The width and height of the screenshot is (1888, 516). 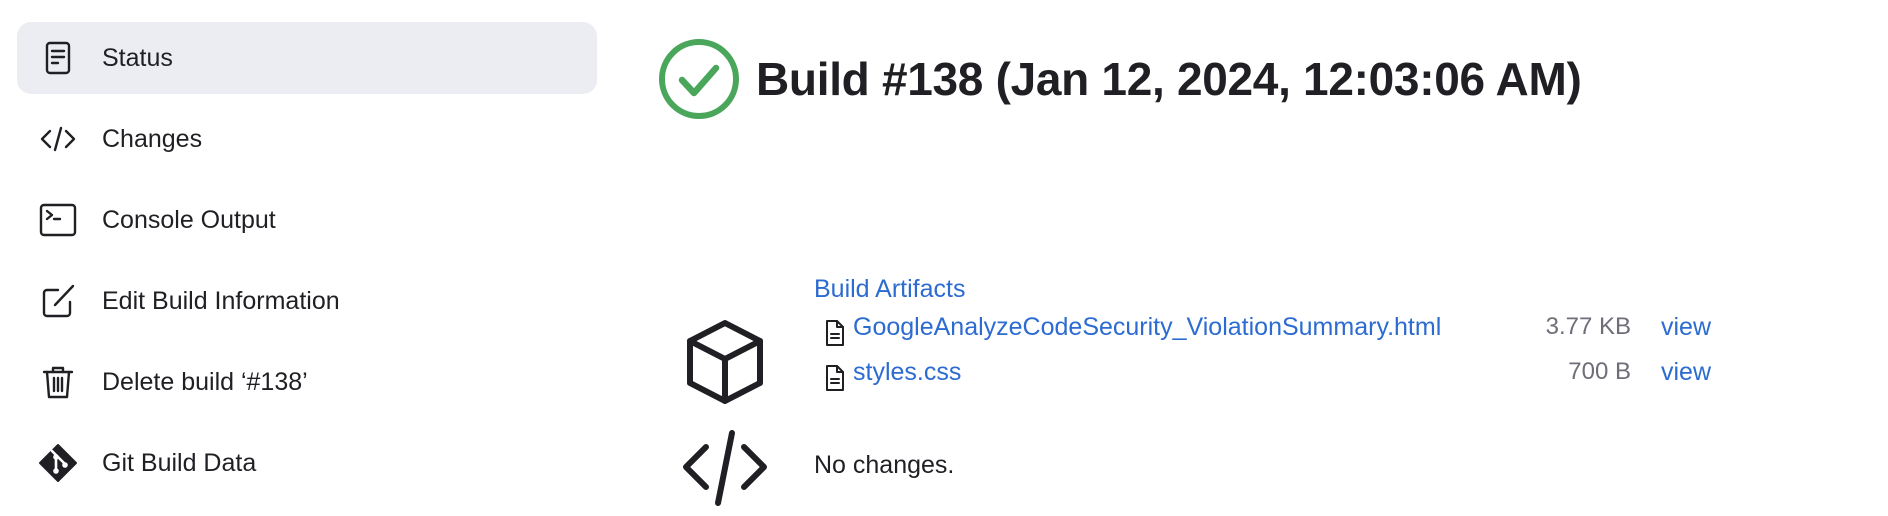 I want to click on sidebar-item-changes: Changes, so click(x=307, y=139).